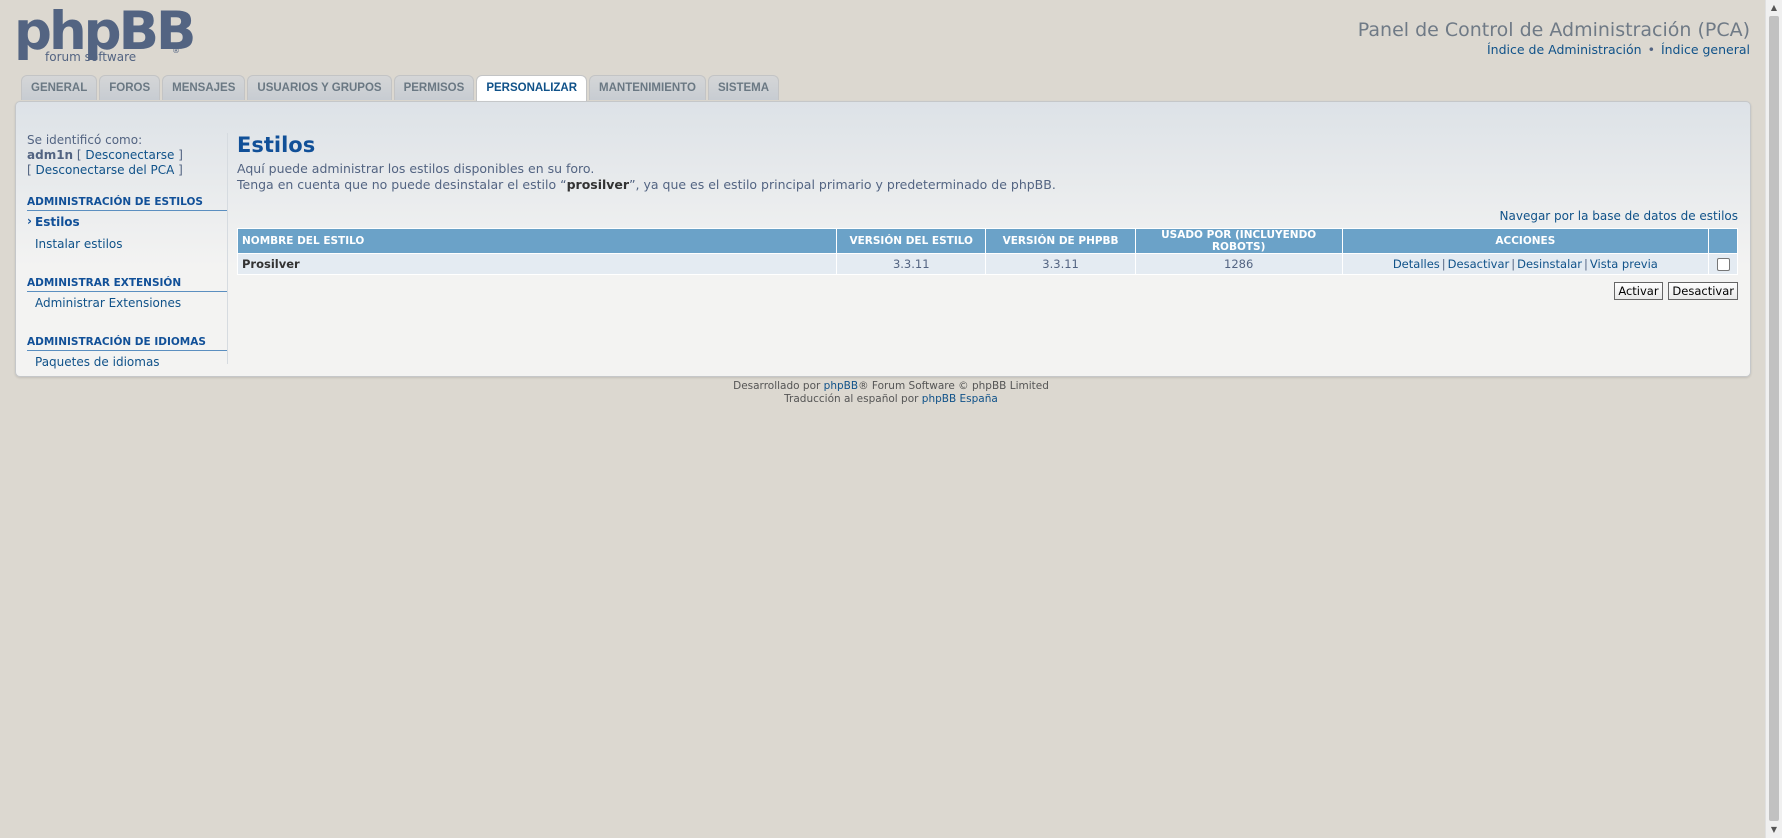 This screenshot has height=838, width=1782. Describe the element at coordinates (1564, 49) in the screenshot. I see `admin-index-link: Índice de Administración` at that location.